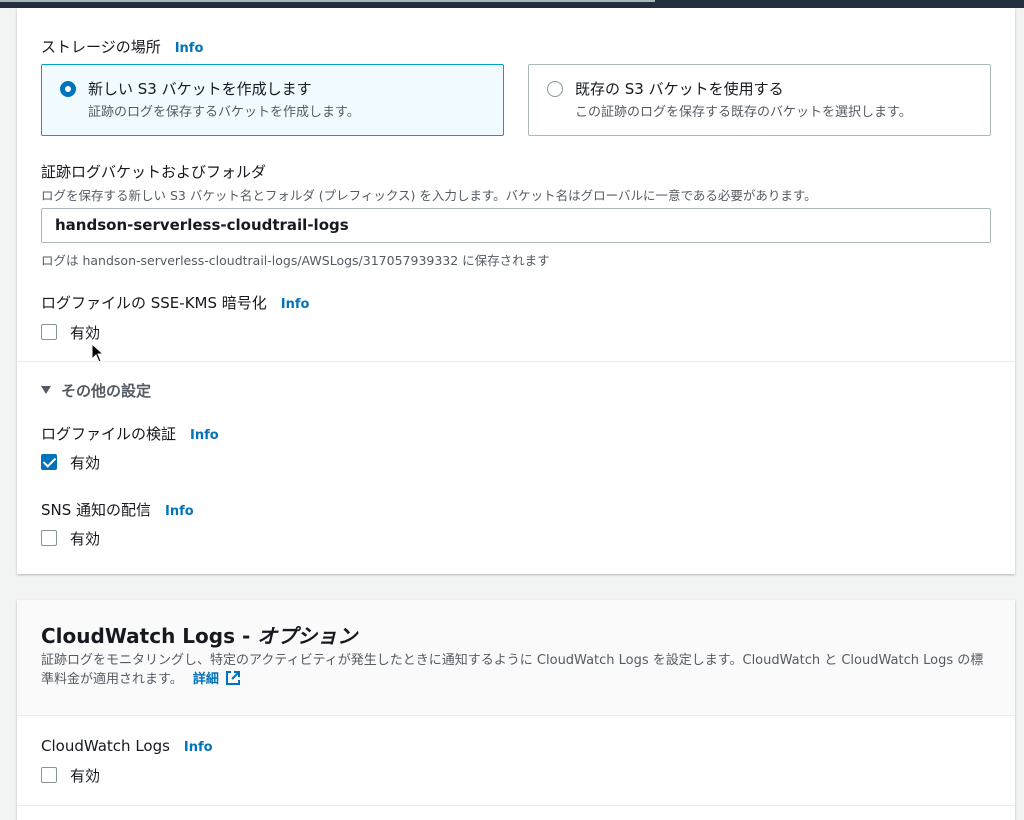 This screenshot has width=1024, height=820. I want to click on sse-kms-label: ログファイルの SSE-KMS 暗号化 Info, so click(175, 302).